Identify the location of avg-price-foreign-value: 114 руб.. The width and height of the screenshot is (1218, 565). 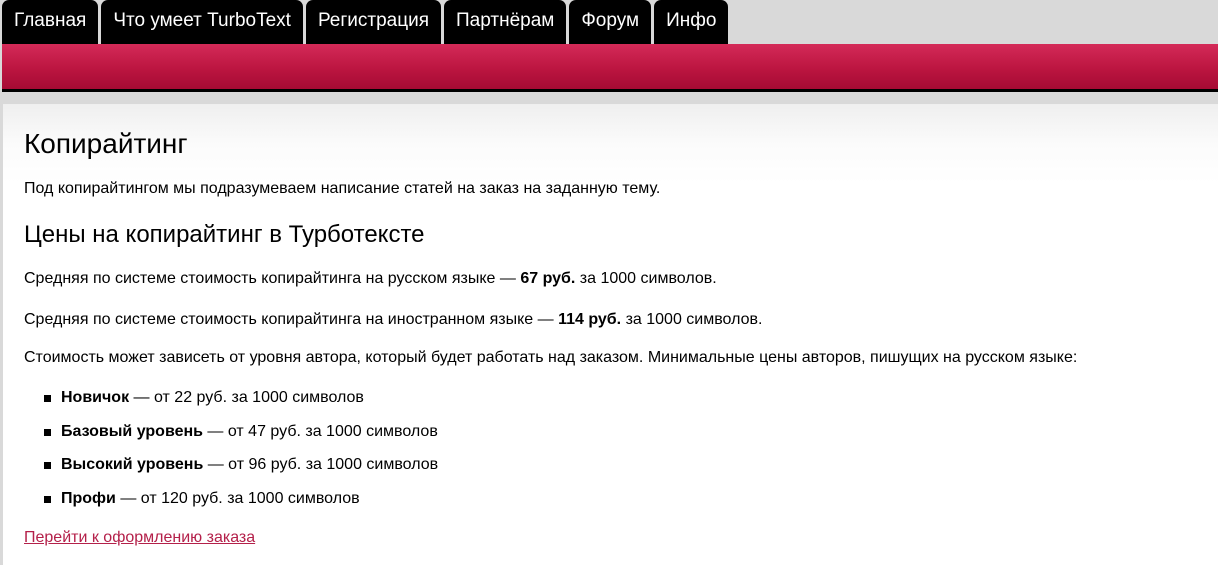
(590, 319).